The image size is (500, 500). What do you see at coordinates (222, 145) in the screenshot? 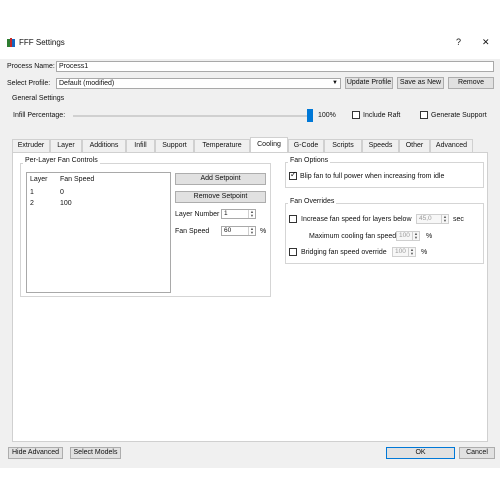
I see `tab-temperature: Temperature` at bounding box center [222, 145].